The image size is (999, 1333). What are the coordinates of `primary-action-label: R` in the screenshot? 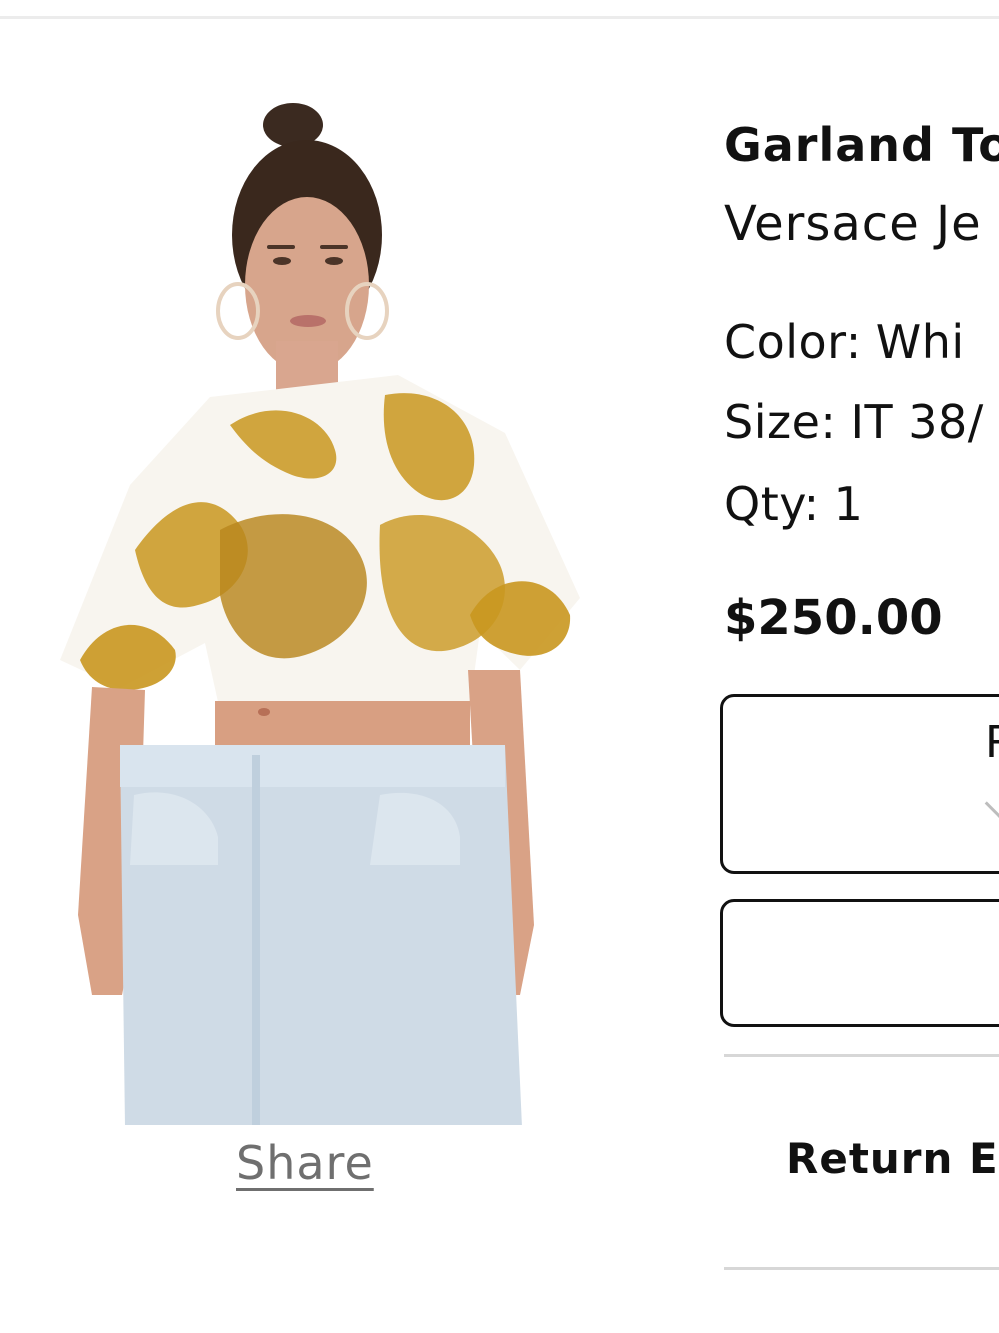 It's located at (992, 742).